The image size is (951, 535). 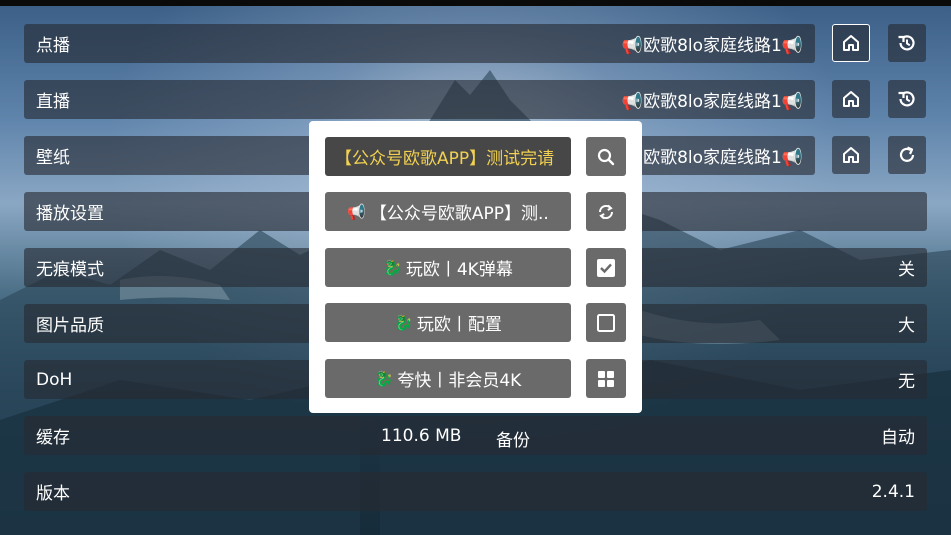 I want to click on option-label: 玩欧丨4K弹幕, so click(x=459, y=270).